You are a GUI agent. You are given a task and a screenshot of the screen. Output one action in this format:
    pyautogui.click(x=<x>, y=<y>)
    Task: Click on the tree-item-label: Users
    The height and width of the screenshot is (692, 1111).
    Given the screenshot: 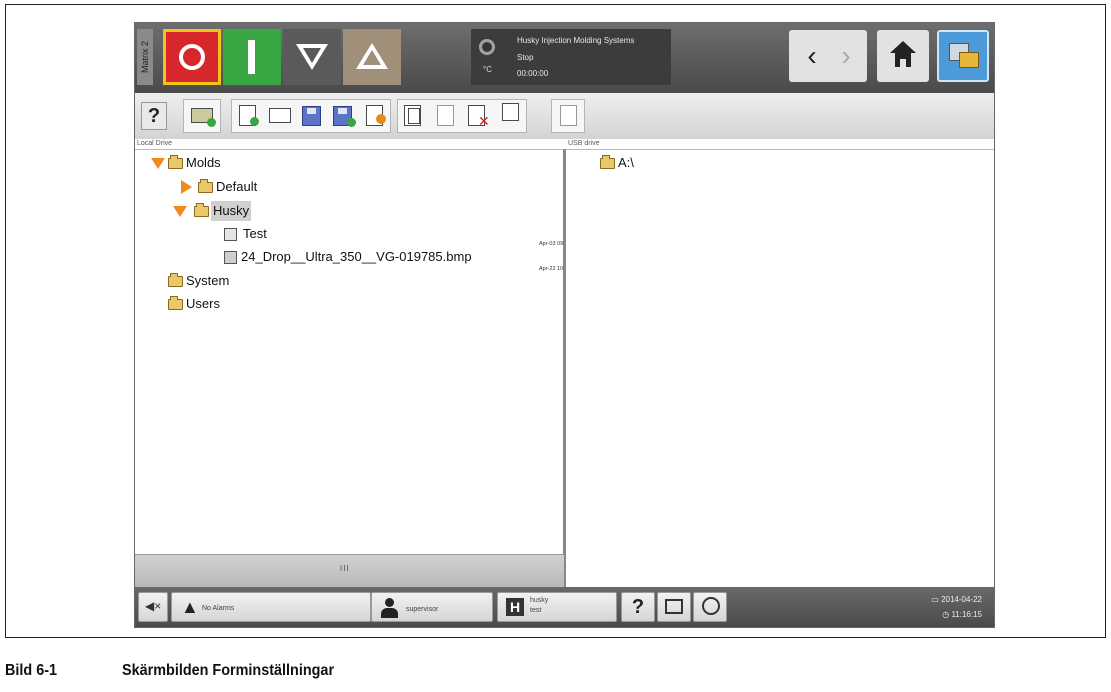 What is the action you would take?
    pyautogui.click(x=203, y=303)
    